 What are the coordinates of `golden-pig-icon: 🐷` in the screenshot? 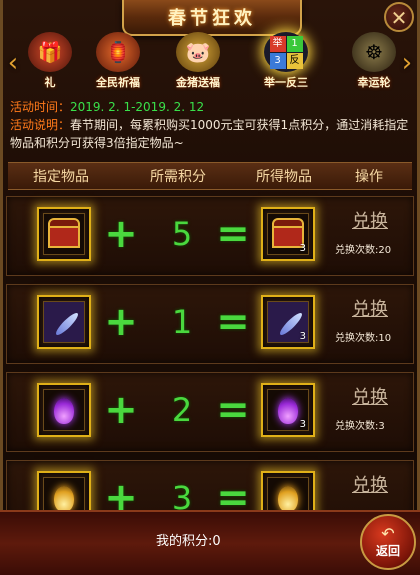 It's located at (198, 52).